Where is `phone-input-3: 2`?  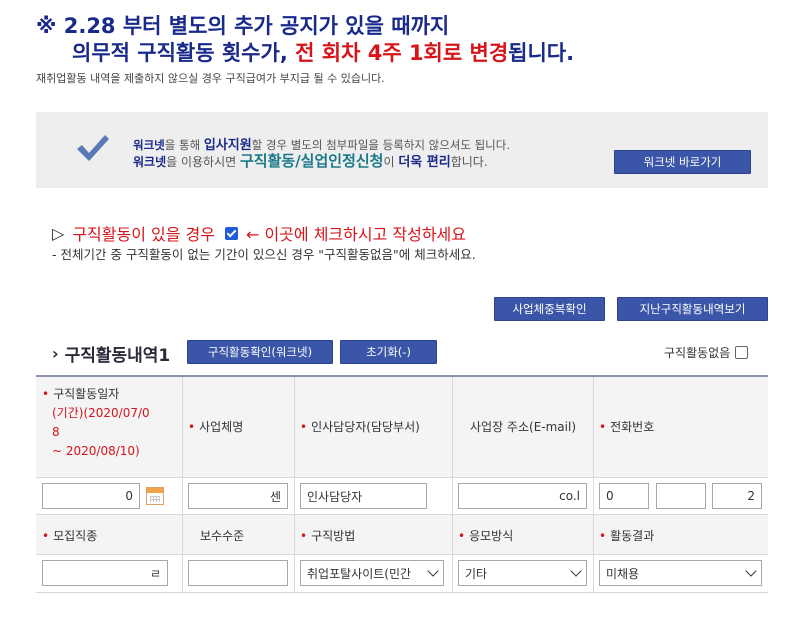 phone-input-3: 2 is located at coordinates (737, 496).